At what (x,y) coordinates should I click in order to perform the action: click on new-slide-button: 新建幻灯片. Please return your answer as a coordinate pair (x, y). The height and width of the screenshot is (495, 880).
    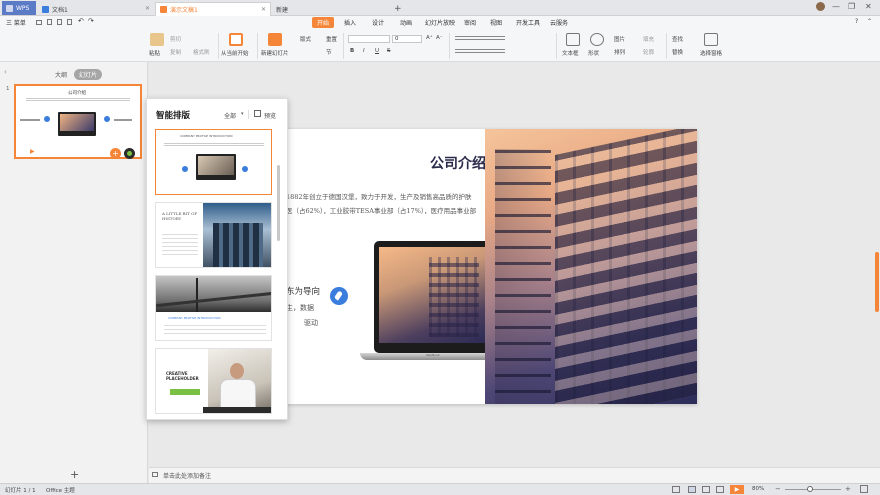
    Looking at the image, I should click on (275, 53).